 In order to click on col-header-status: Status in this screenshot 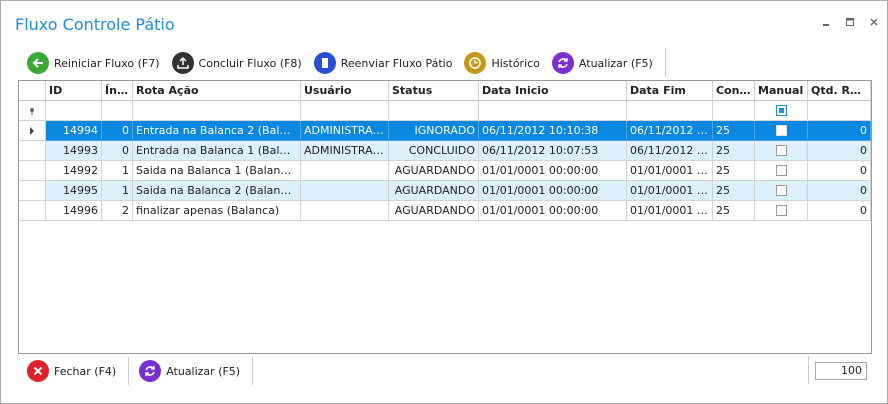, I will do `click(434, 91)`.